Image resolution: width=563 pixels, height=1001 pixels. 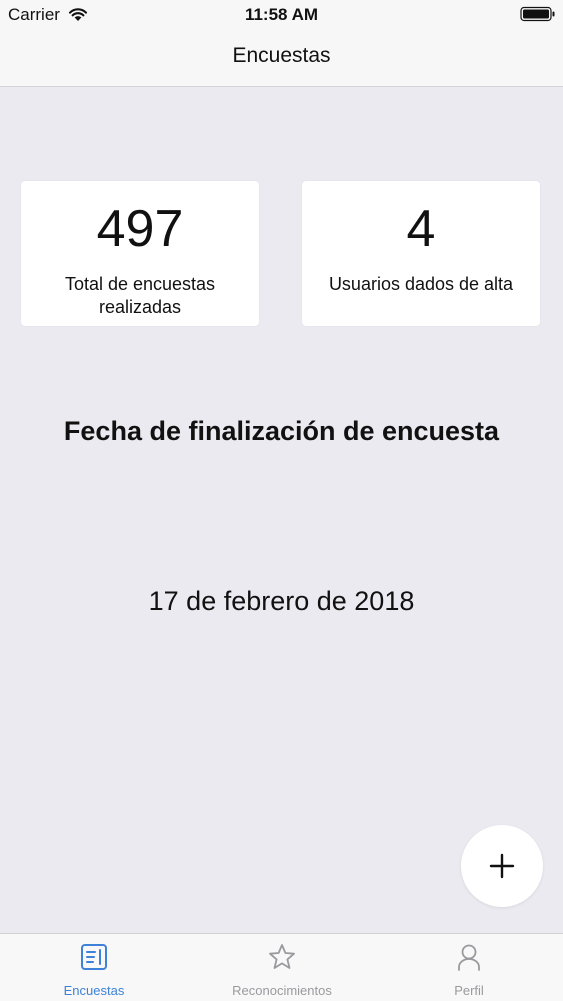 I want to click on tab-perfil: Perfil, so click(x=469, y=967).